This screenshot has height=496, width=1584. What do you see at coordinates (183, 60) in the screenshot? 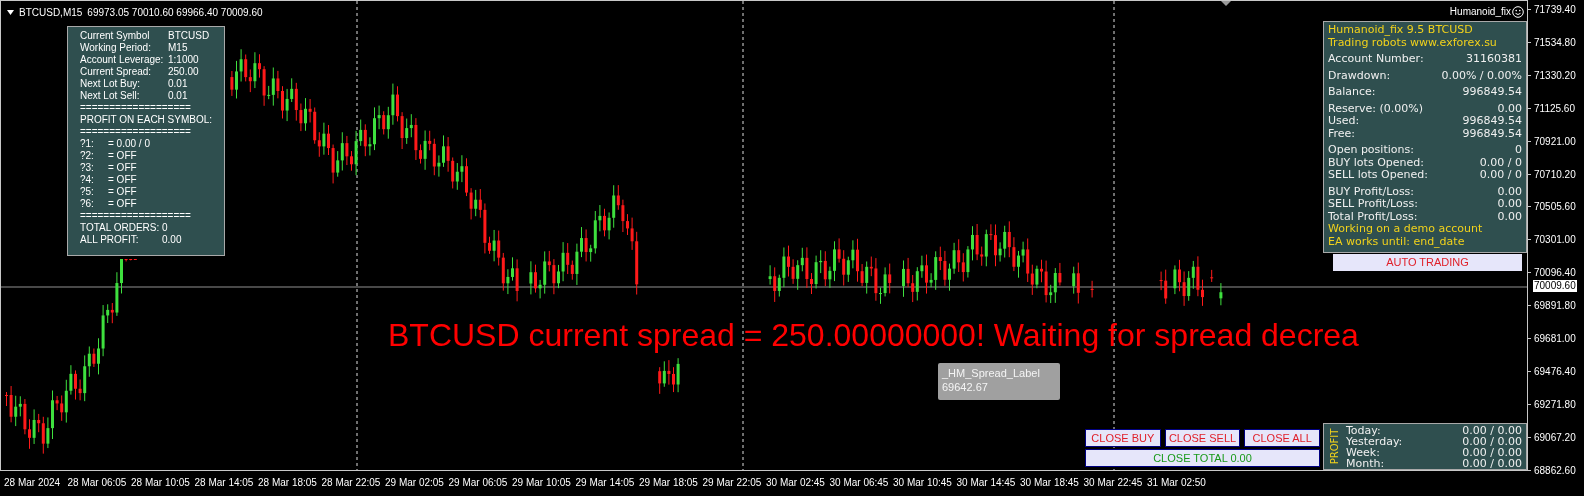
I see `panel-value: 1:1000` at bounding box center [183, 60].